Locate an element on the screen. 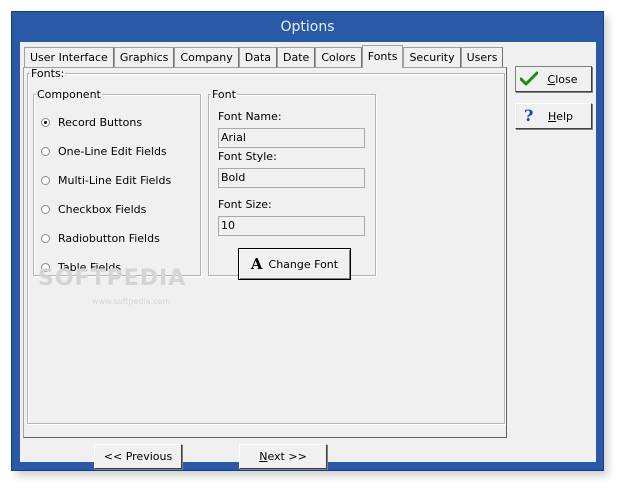  tab-users: Users is located at coordinates (482, 57).